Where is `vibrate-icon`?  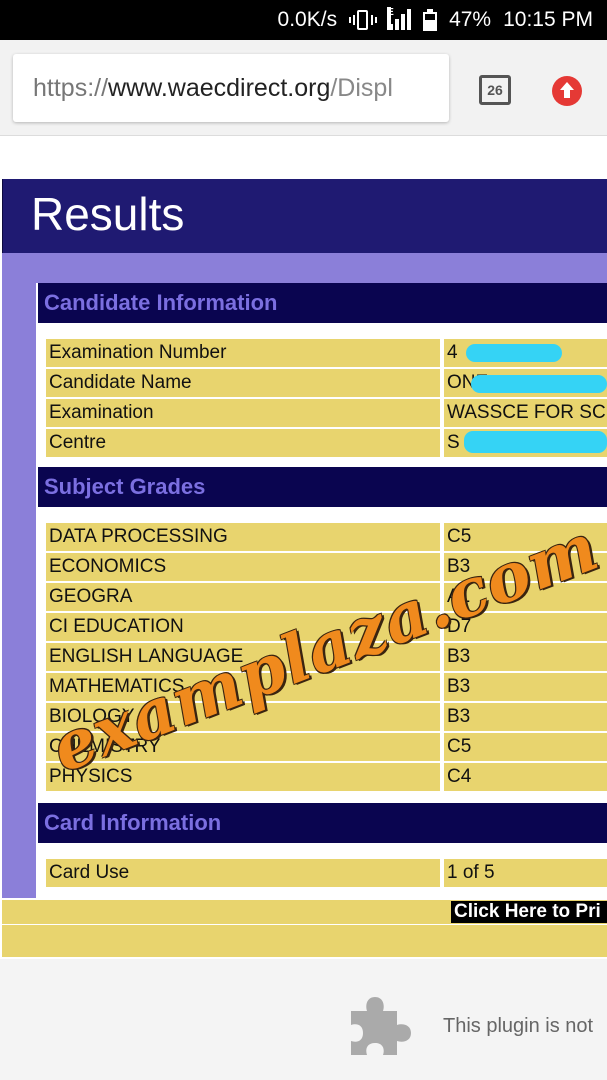
vibrate-icon is located at coordinates (363, 20).